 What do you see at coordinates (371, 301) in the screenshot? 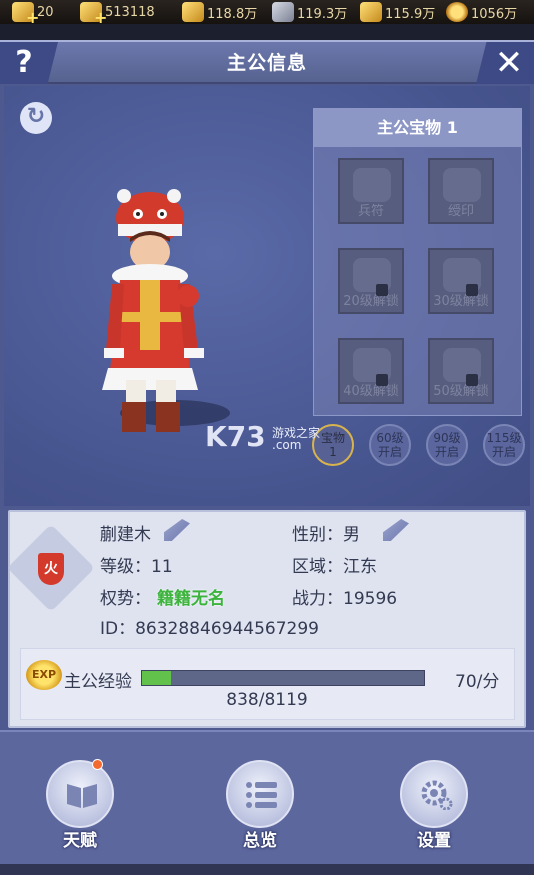
I see `slot-label: 20级解锁` at bounding box center [371, 301].